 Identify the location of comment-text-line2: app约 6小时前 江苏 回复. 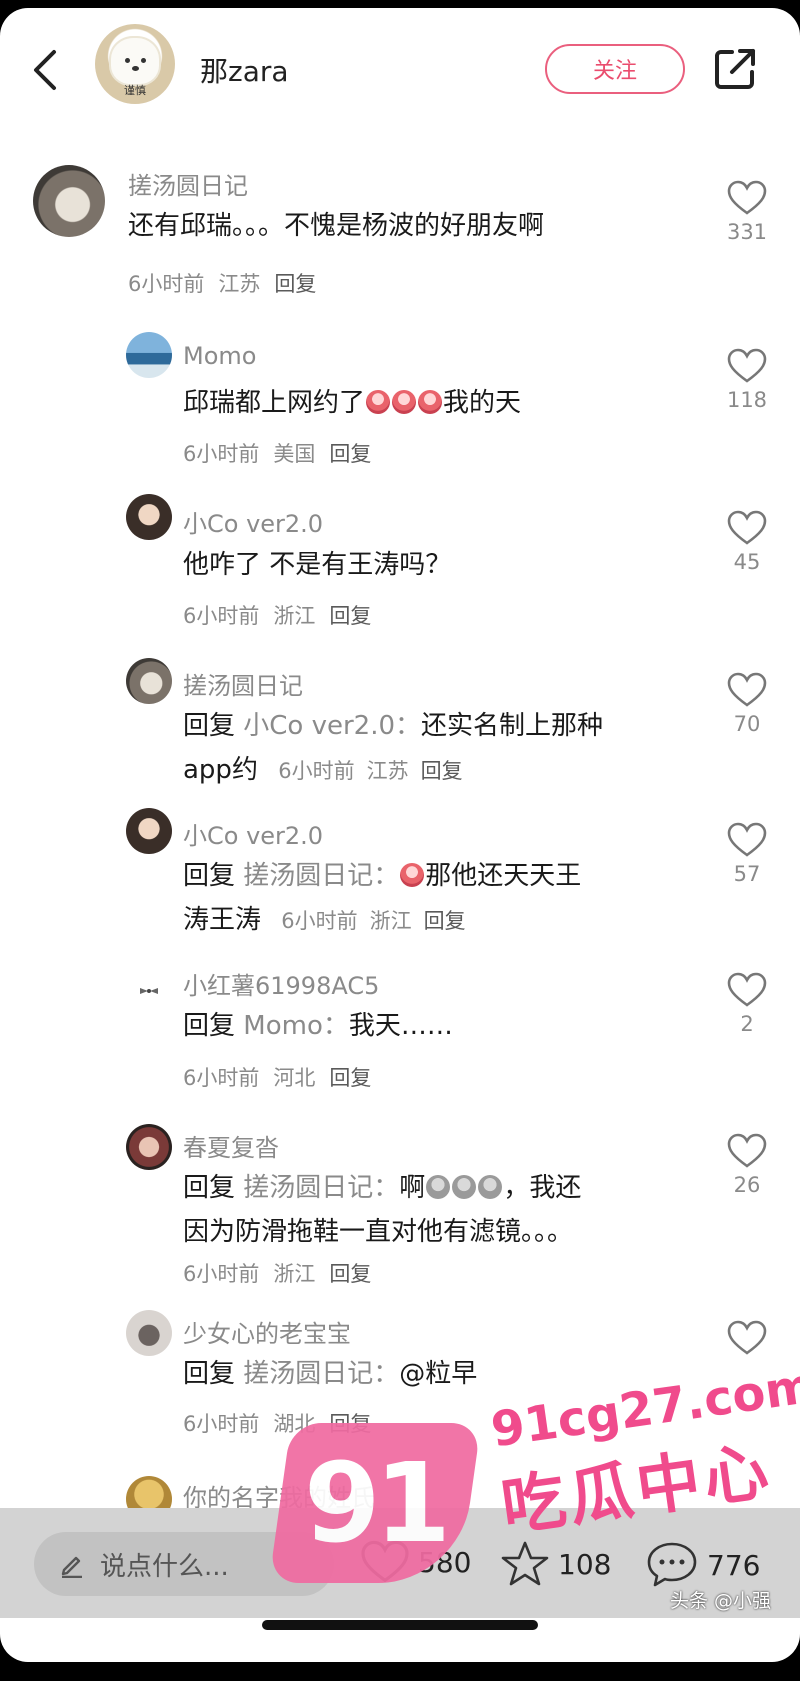
(323, 770).